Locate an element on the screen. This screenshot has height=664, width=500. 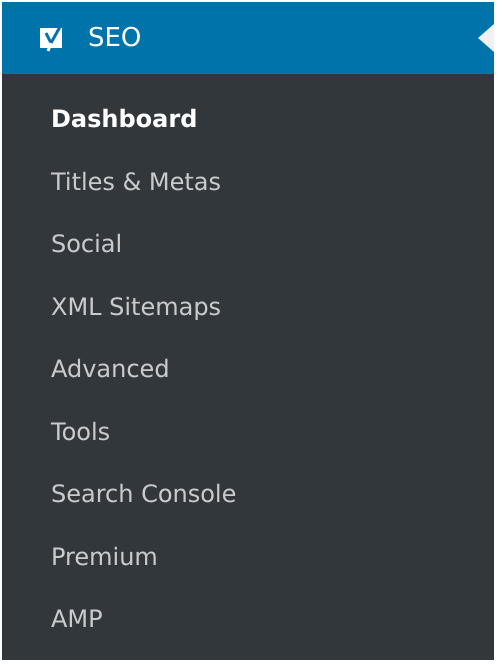
submenu-item: AMP is located at coordinates (248, 619).